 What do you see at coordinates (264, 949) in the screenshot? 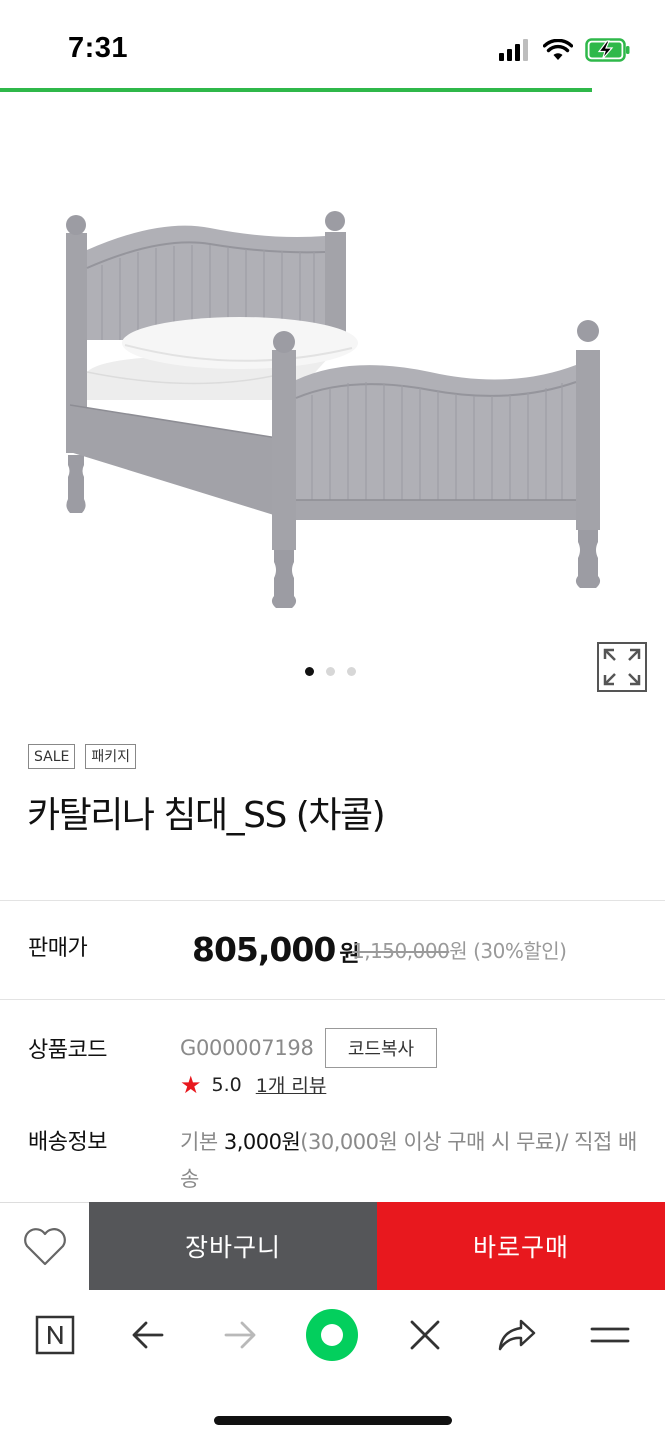
I see `sale-price-value: 805,000` at bounding box center [264, 949].